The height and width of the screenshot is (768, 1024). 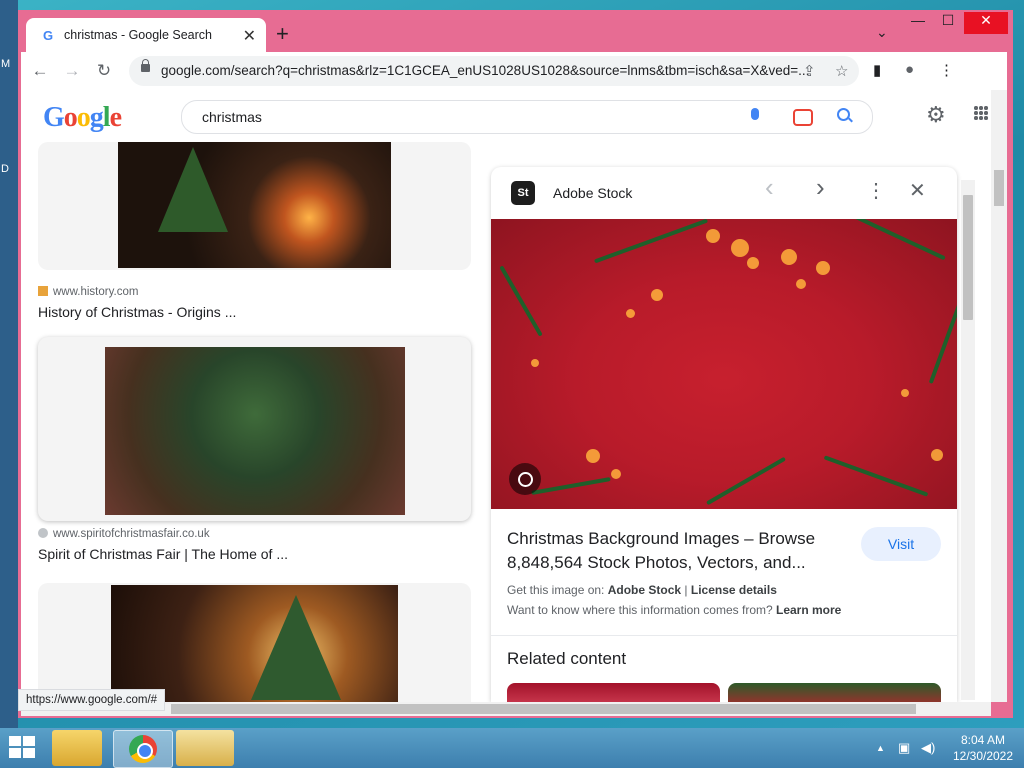 I want to click on result-source: www.history.com, so click(x=88, y=292).